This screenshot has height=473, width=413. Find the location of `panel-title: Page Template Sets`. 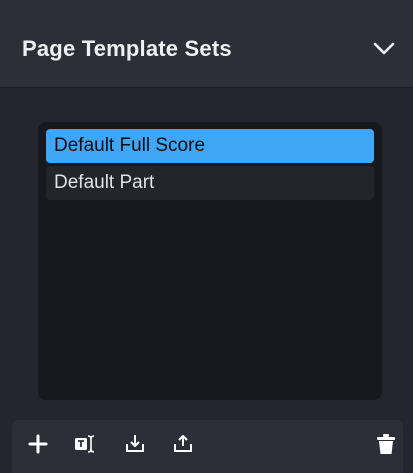

panel-title: Page Template Sets is located at coordinates (127, 48).